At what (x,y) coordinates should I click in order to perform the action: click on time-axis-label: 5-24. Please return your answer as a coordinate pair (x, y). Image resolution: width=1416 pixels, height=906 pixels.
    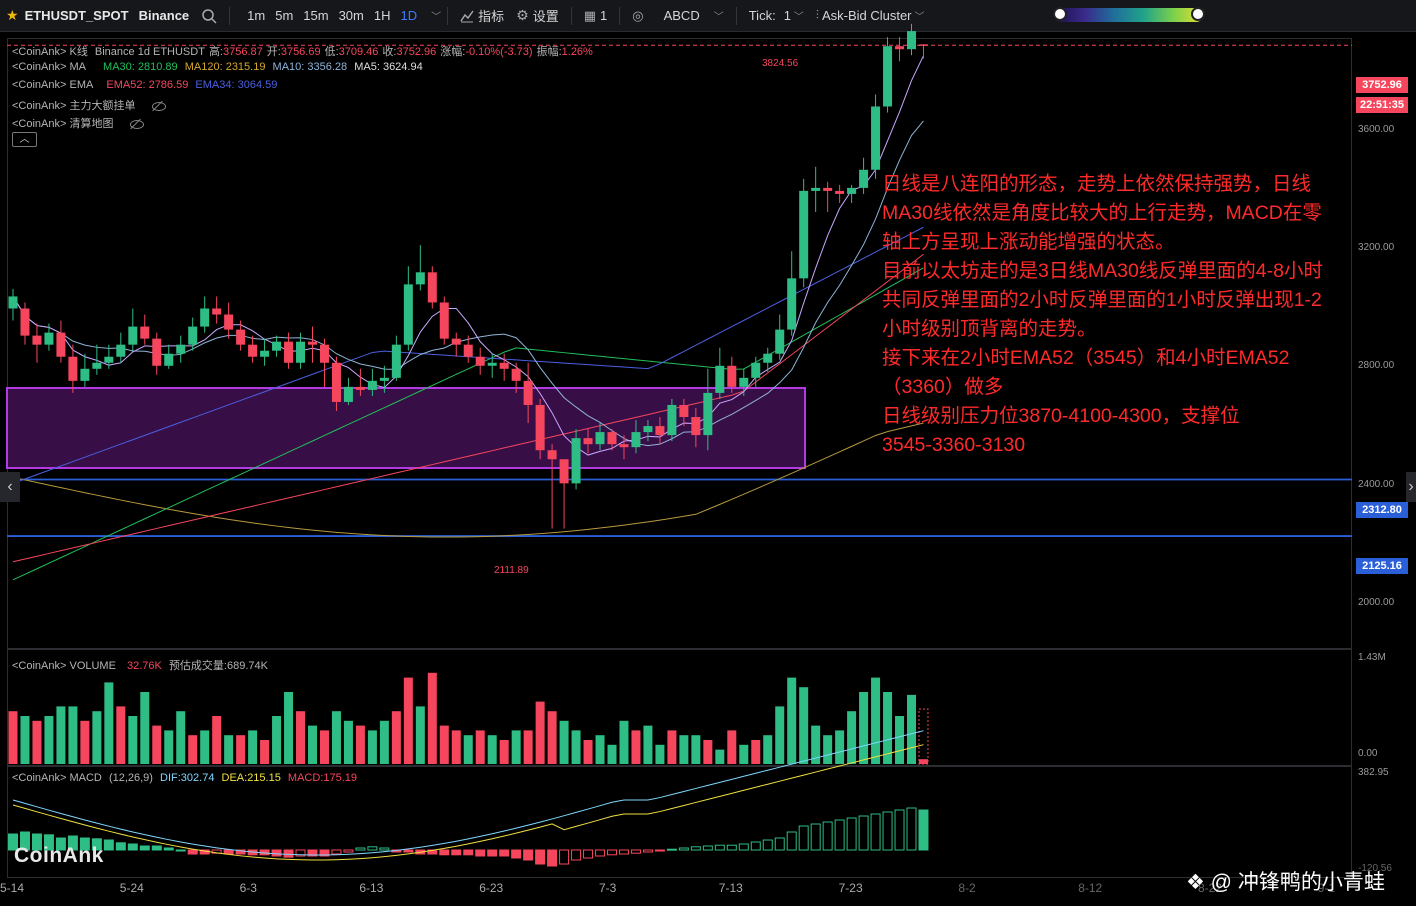
    Looking at the image, I should click on (131, 888).